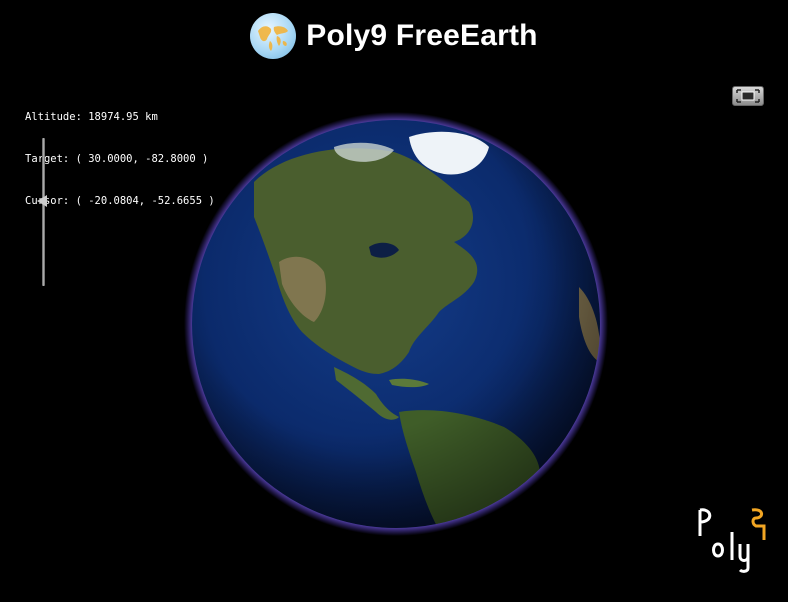 The height and width of the screenshot is (602, 788). What do you see at coordinates (123, 117) in the screenshot?
I see `altitude-value: 18974.95 km` at bounding box center [123, 117].